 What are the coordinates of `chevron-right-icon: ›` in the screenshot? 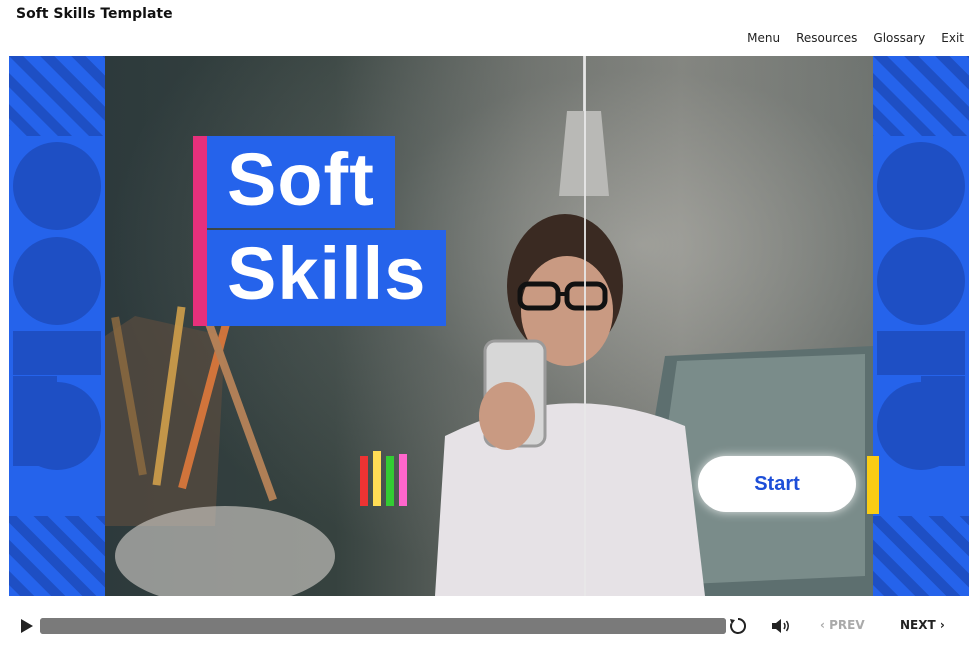 It's located at (942, 625).